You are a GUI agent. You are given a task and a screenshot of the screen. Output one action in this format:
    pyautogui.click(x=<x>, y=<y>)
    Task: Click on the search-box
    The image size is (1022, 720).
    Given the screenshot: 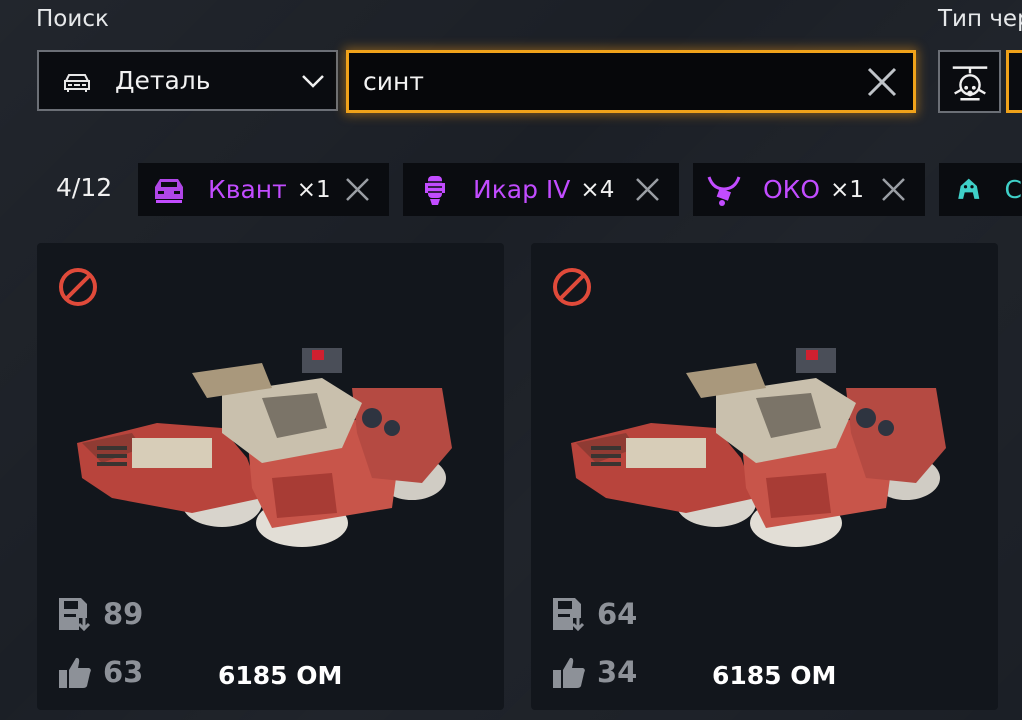 What is the action you would take?
    pyautogui.click(x=631, y=81)
    